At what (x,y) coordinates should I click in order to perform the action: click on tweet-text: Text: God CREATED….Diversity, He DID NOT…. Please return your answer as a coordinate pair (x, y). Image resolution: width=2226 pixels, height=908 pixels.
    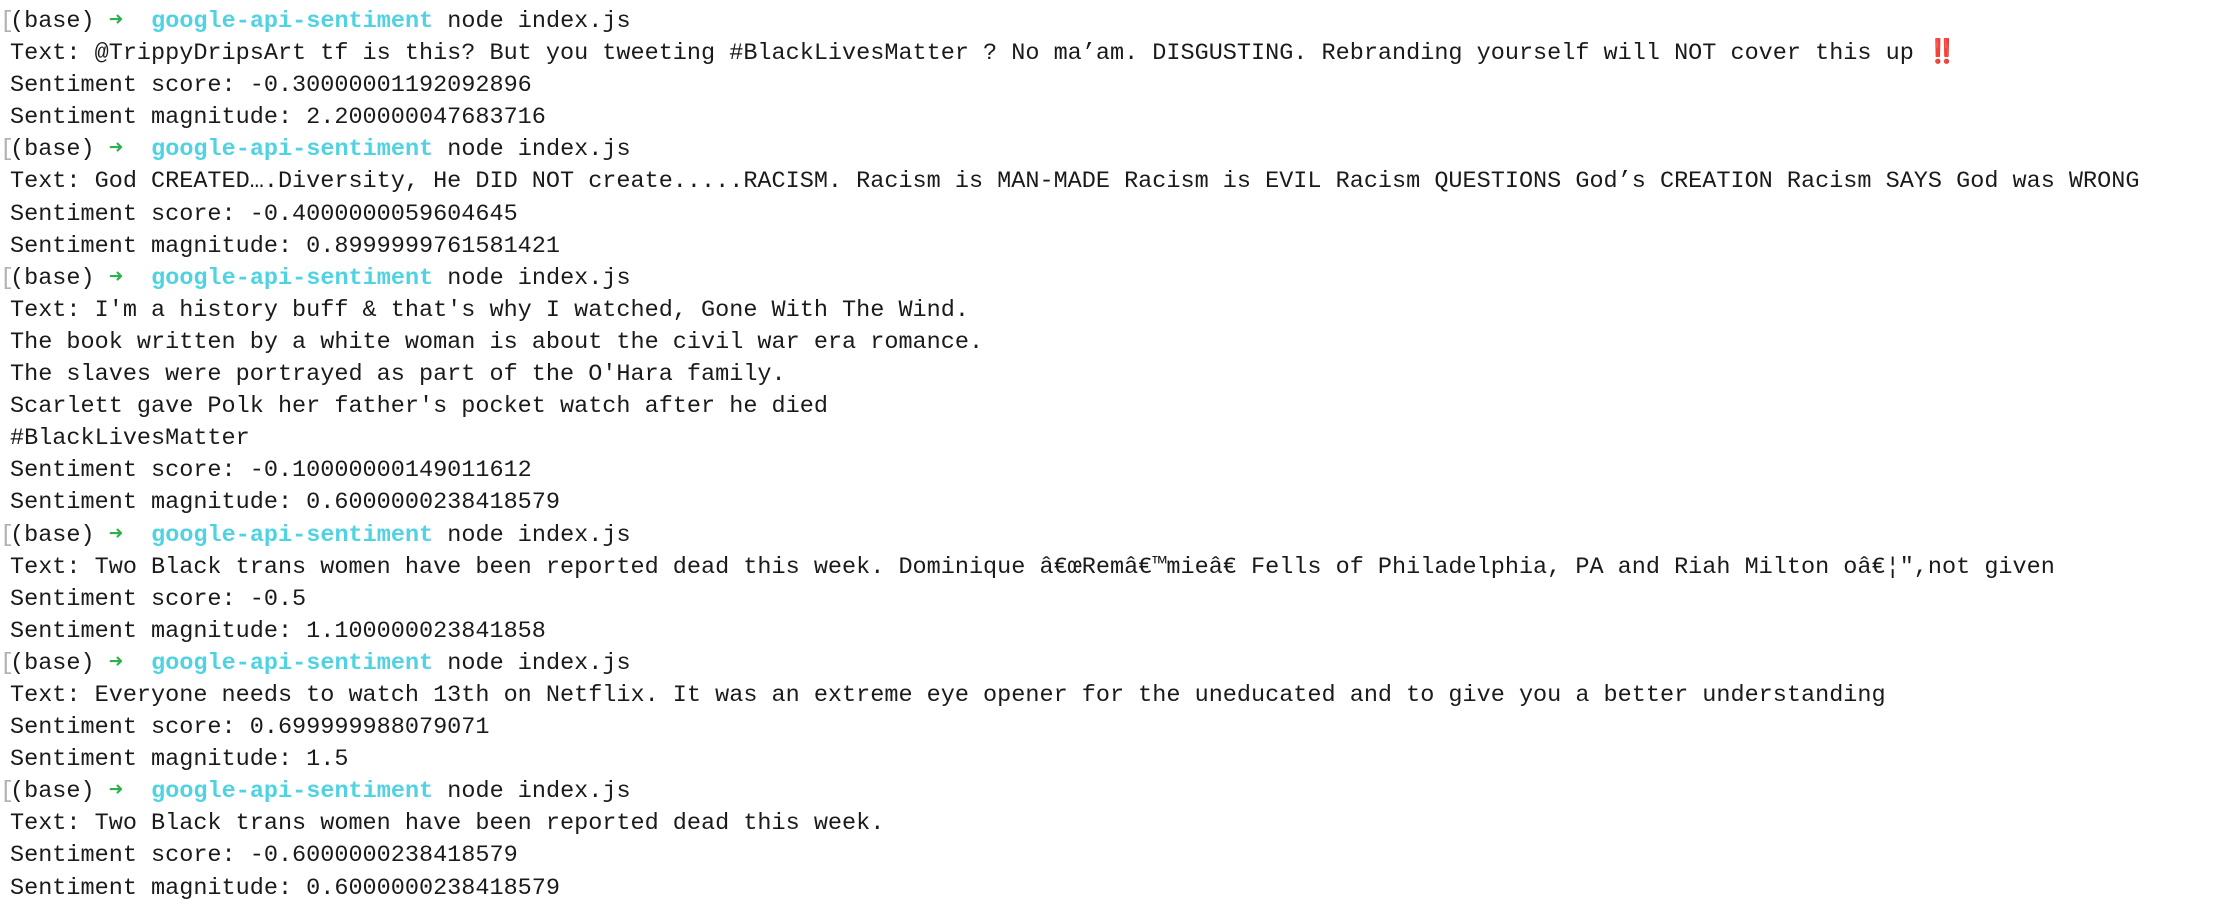
    Looking at the image, I should click on (1075, 182).